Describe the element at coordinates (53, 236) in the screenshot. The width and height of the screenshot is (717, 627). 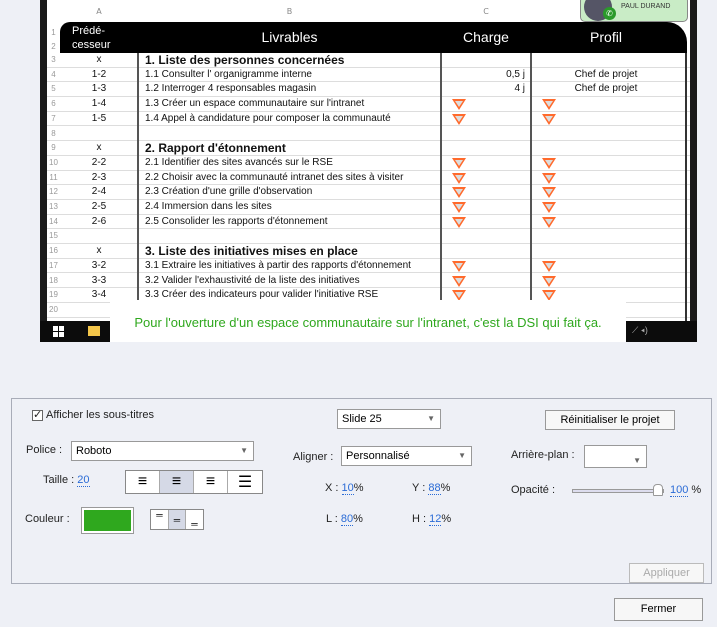
I see `row-number: 15` at that location.